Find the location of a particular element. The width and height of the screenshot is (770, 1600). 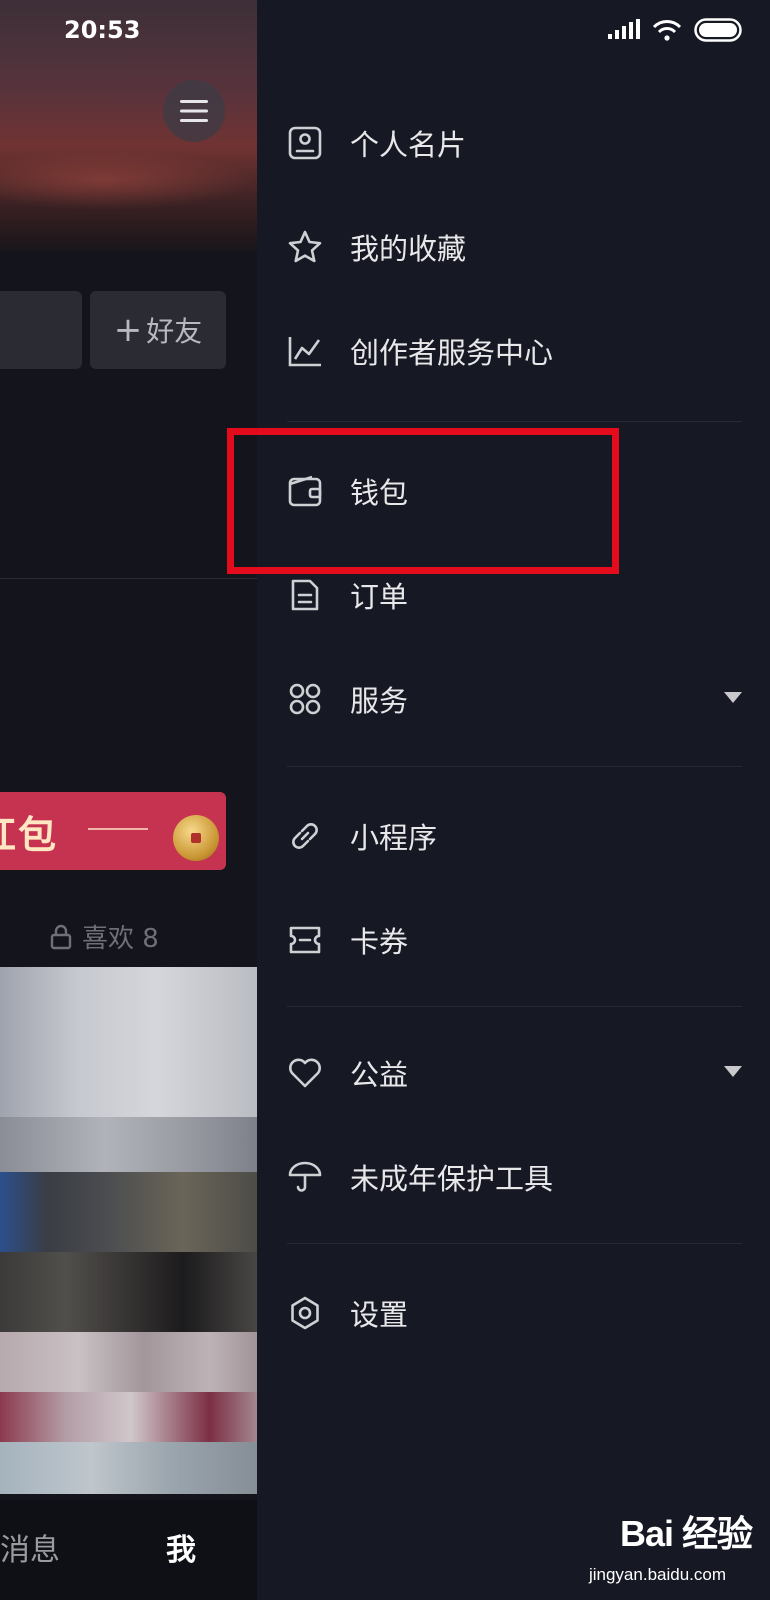

menu-item-label: 未成年保护工具 is located at coordinates (452, 1179).